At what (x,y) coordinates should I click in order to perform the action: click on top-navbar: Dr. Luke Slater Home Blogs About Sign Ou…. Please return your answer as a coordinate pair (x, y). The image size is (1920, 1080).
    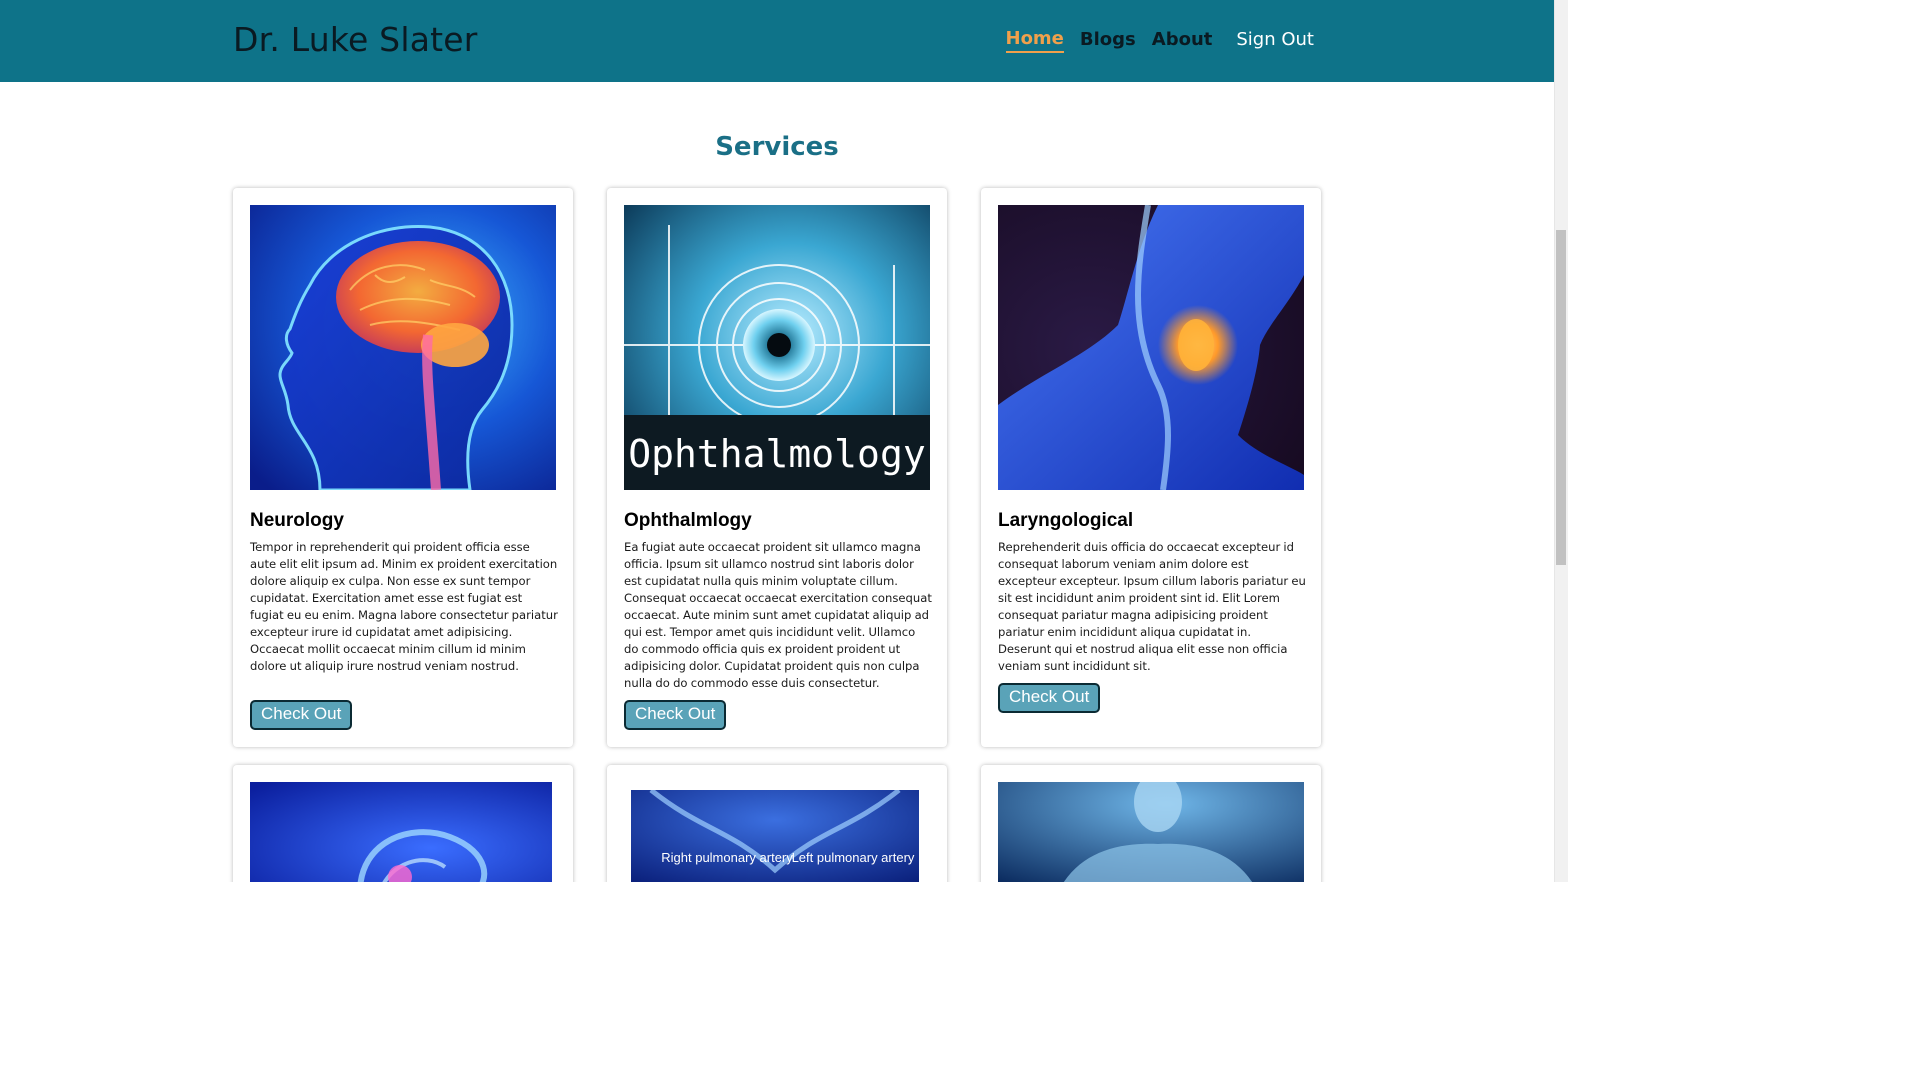
    Looking at the image, I should click on (777, 41).